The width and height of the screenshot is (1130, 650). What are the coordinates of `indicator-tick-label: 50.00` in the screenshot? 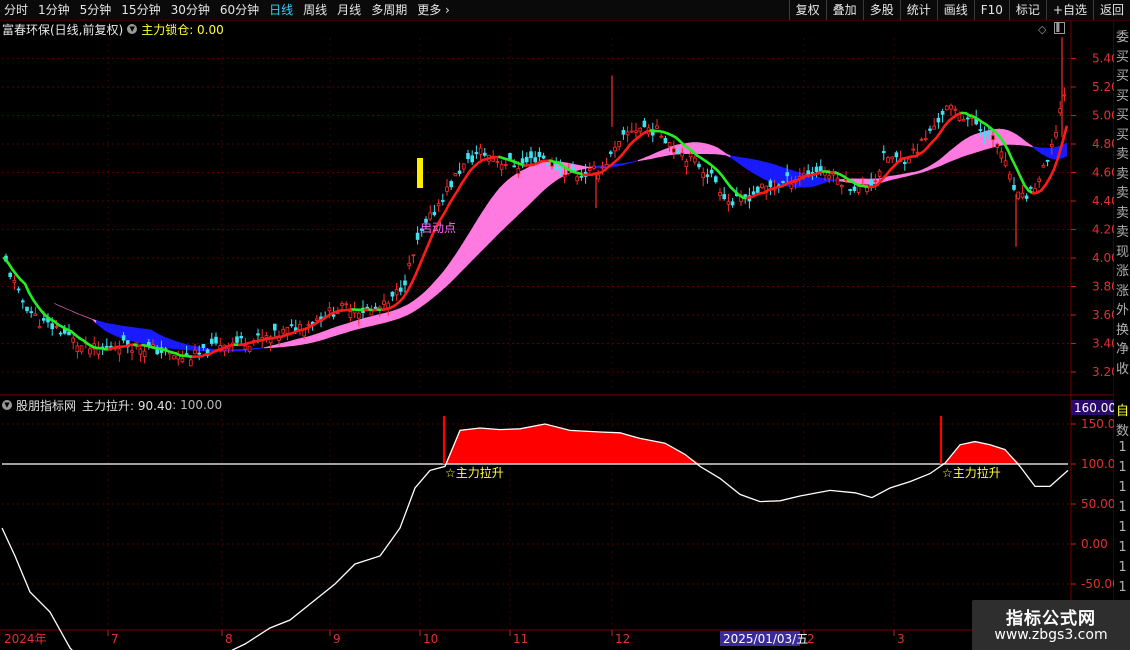 It's located at (1098, 504).